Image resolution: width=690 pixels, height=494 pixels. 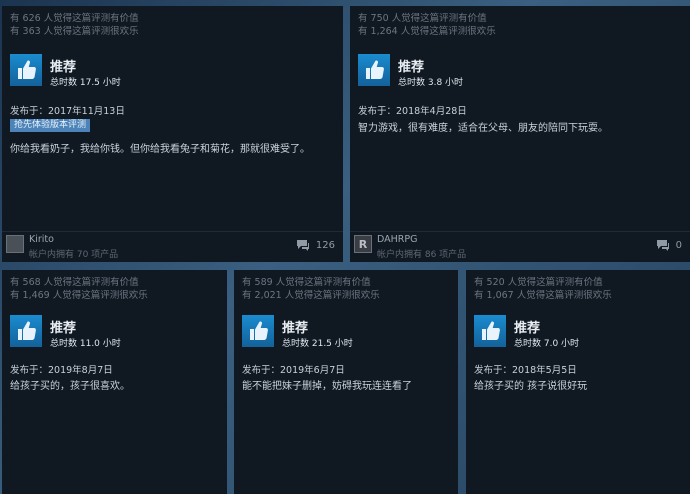 I want to click on helpful-counts: 有 568 人觉得这篇评测有价值 有 1,469 人觉得这篇评测很欢乐, so click(x=79, y=289).